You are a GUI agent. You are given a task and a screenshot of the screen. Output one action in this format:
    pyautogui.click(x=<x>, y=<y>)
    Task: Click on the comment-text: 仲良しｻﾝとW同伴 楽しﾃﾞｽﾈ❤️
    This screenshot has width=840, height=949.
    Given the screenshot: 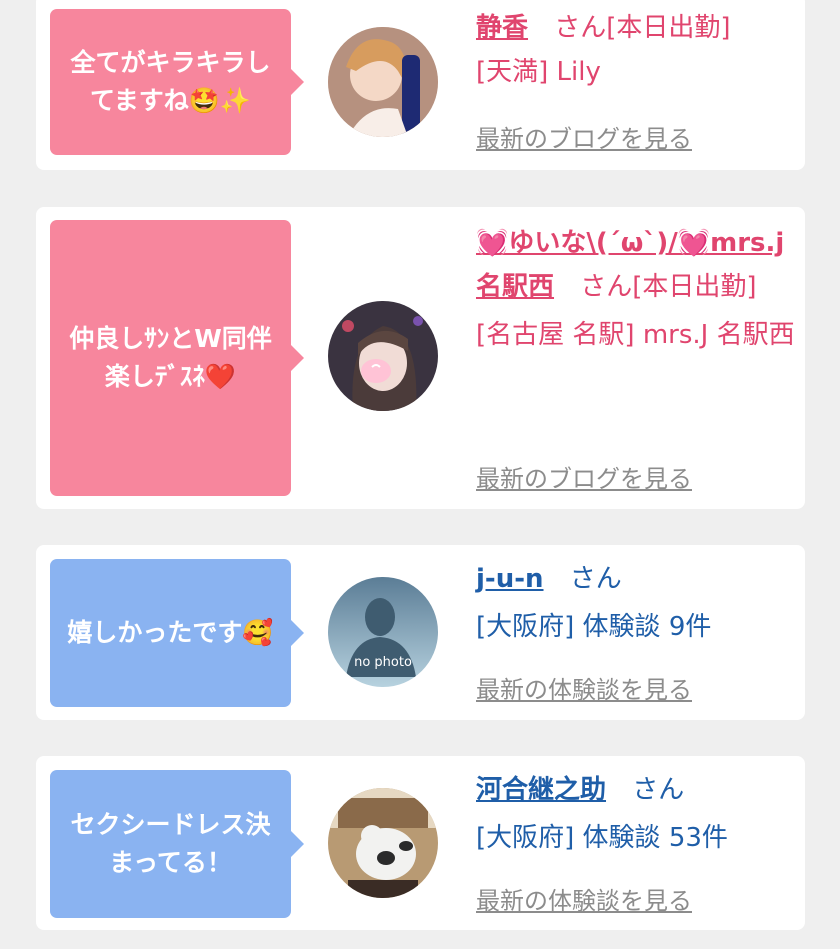 What is the action you would take?
    pyautogui.click(x=170, y=357)
    